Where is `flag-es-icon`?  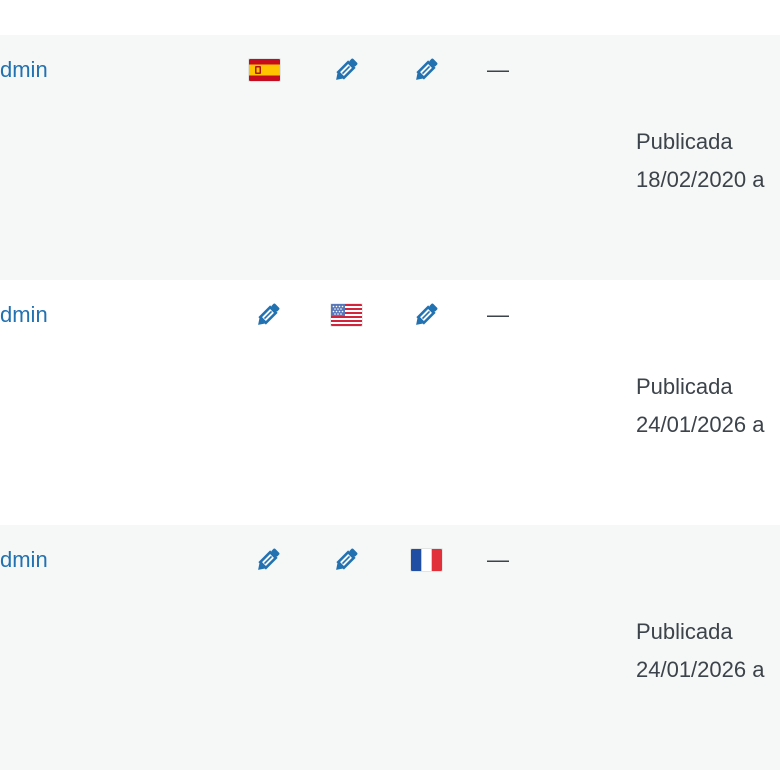
flag-es-icon is located at coordinates (264, 70).